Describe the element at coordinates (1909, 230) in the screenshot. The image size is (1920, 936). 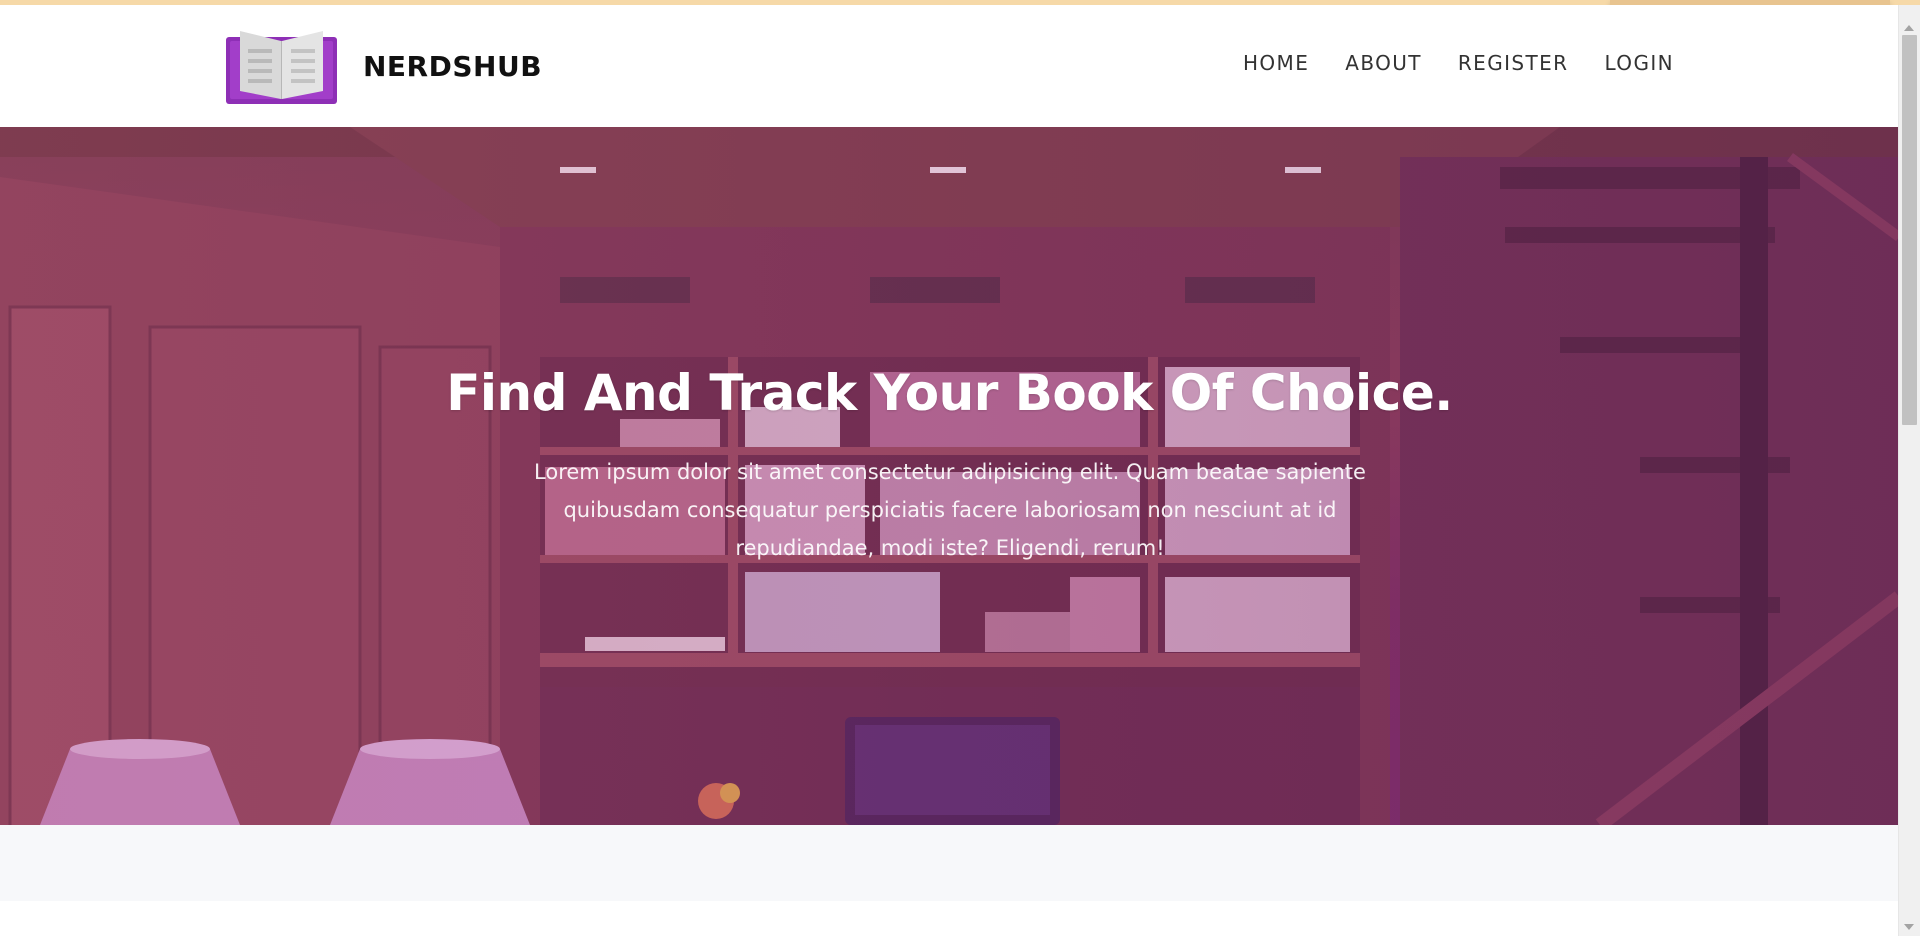
I see `scrollbar-thumb` at that location.